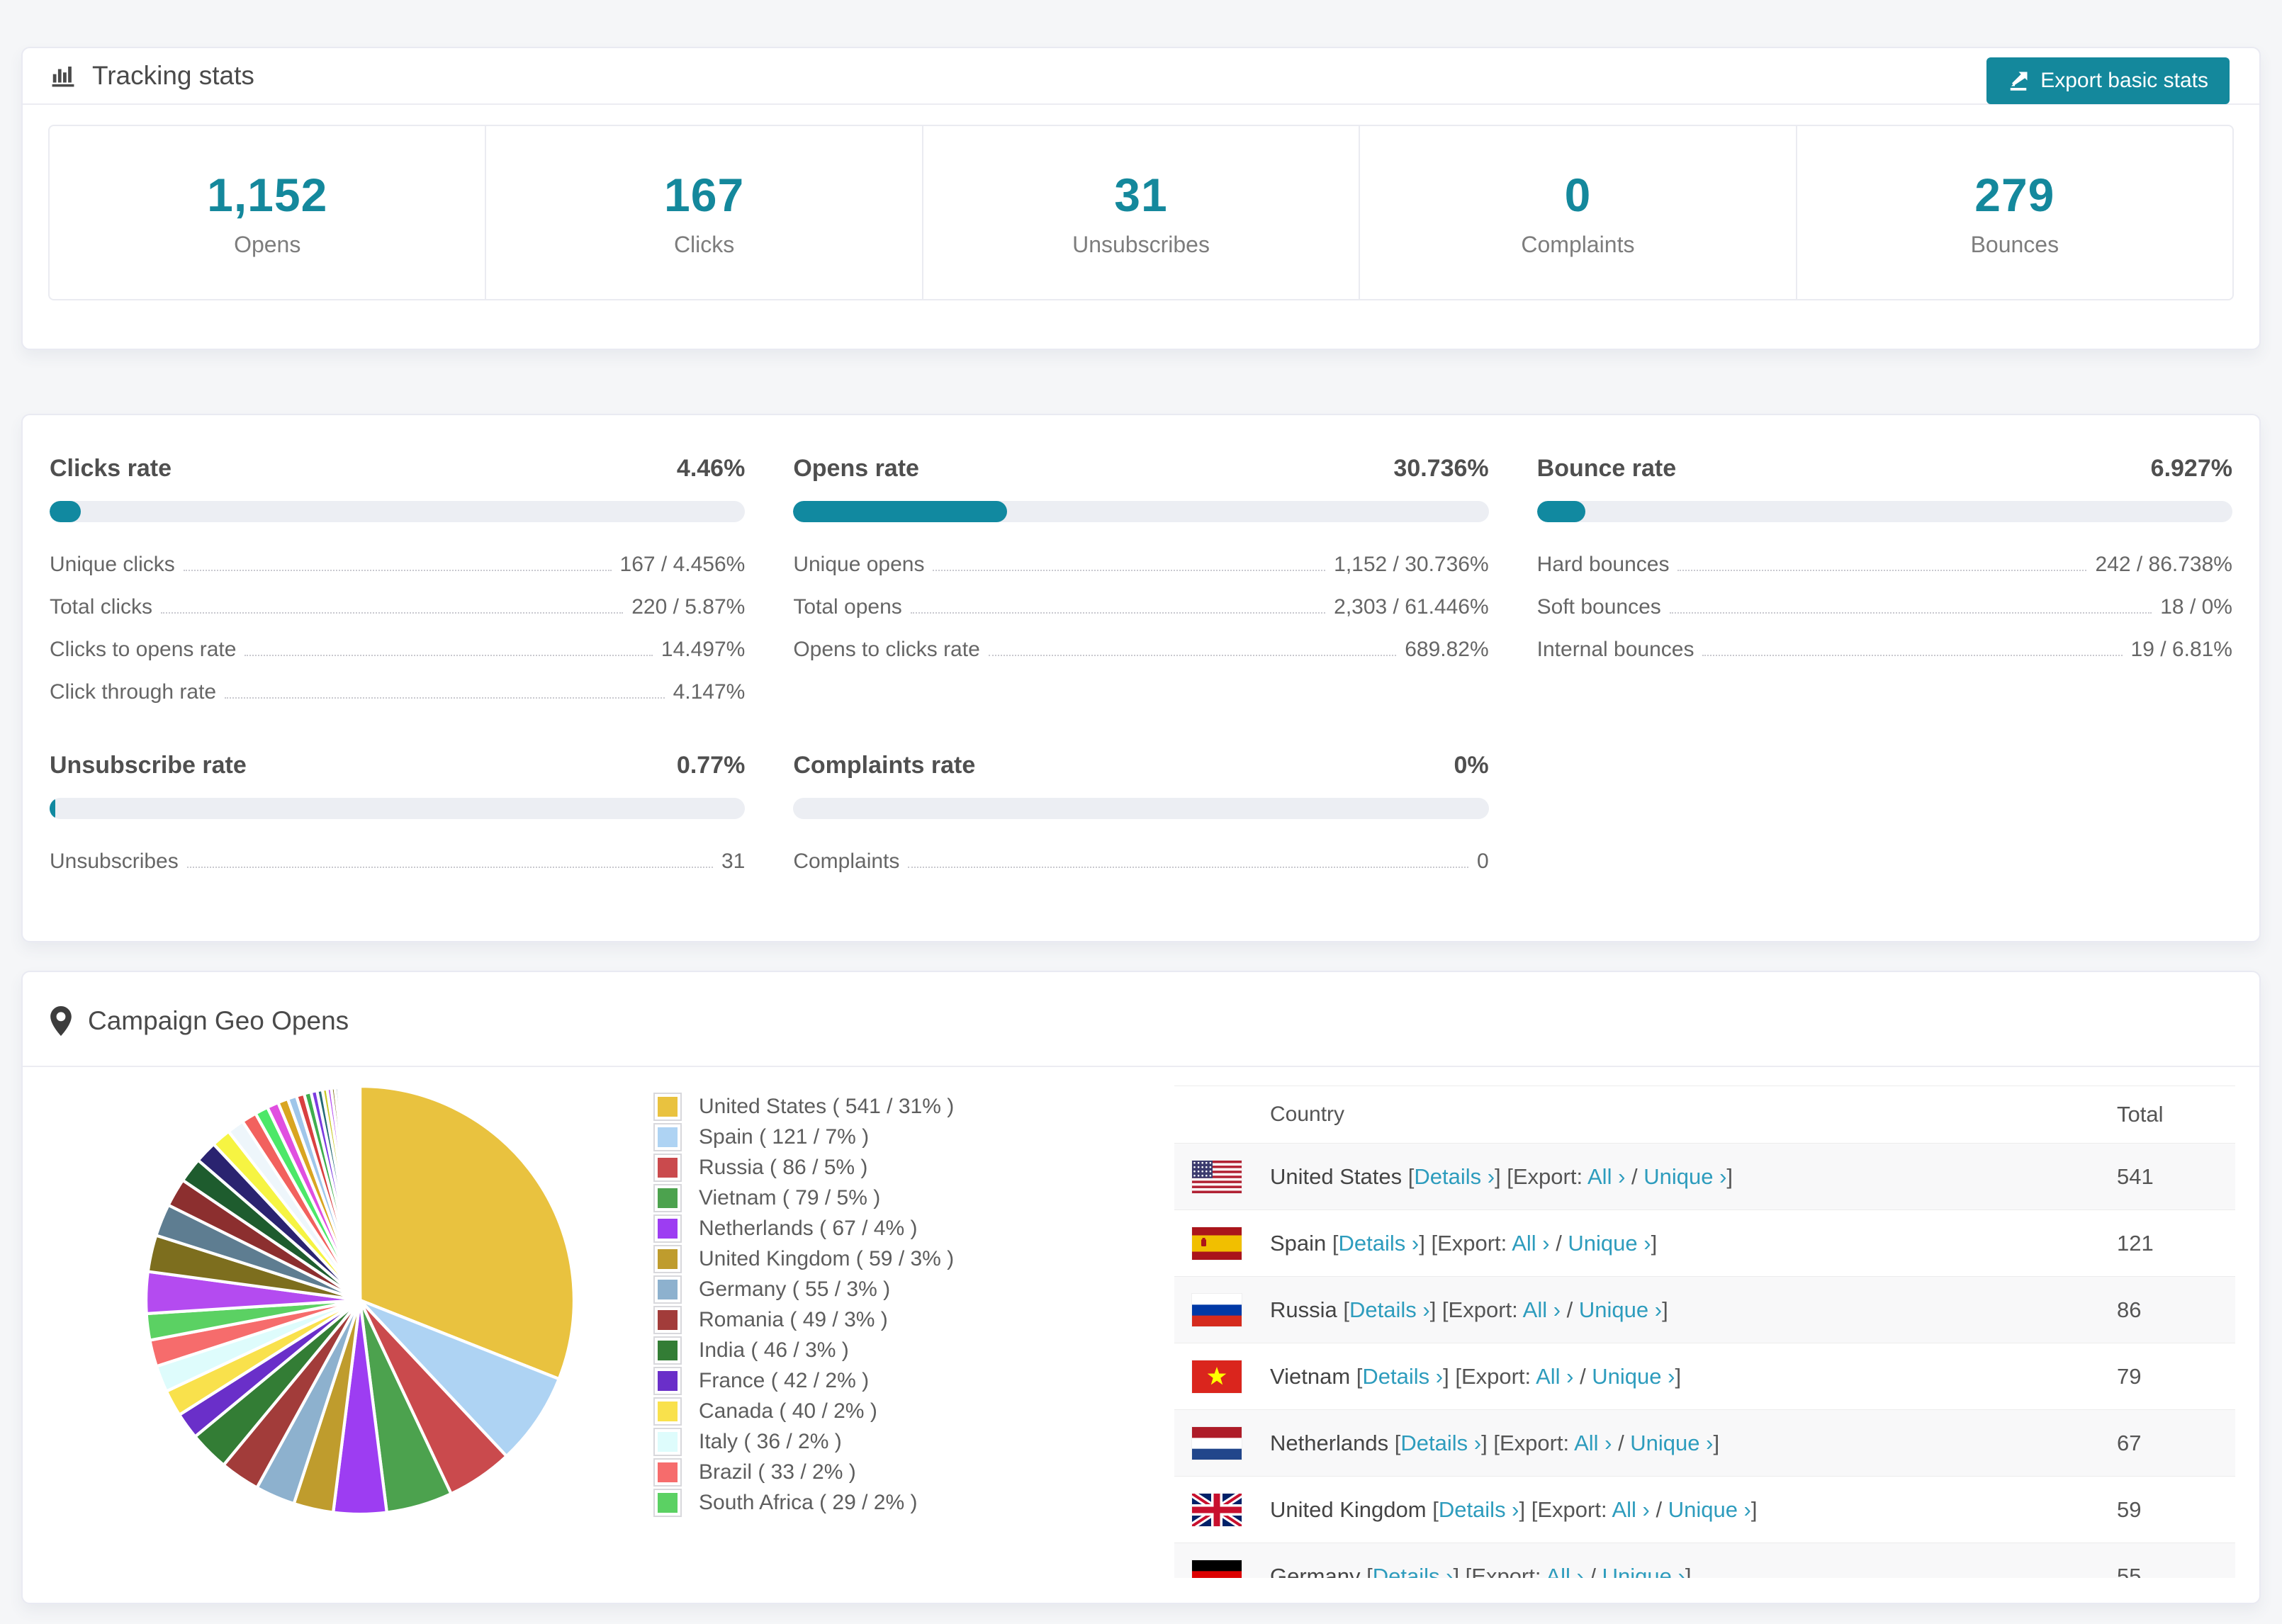 The image size is (2282, 1624). Describe the element at coordinates (115, 861) in the screenshot. I see `rate-row-label: Unsubscribes` at that location.